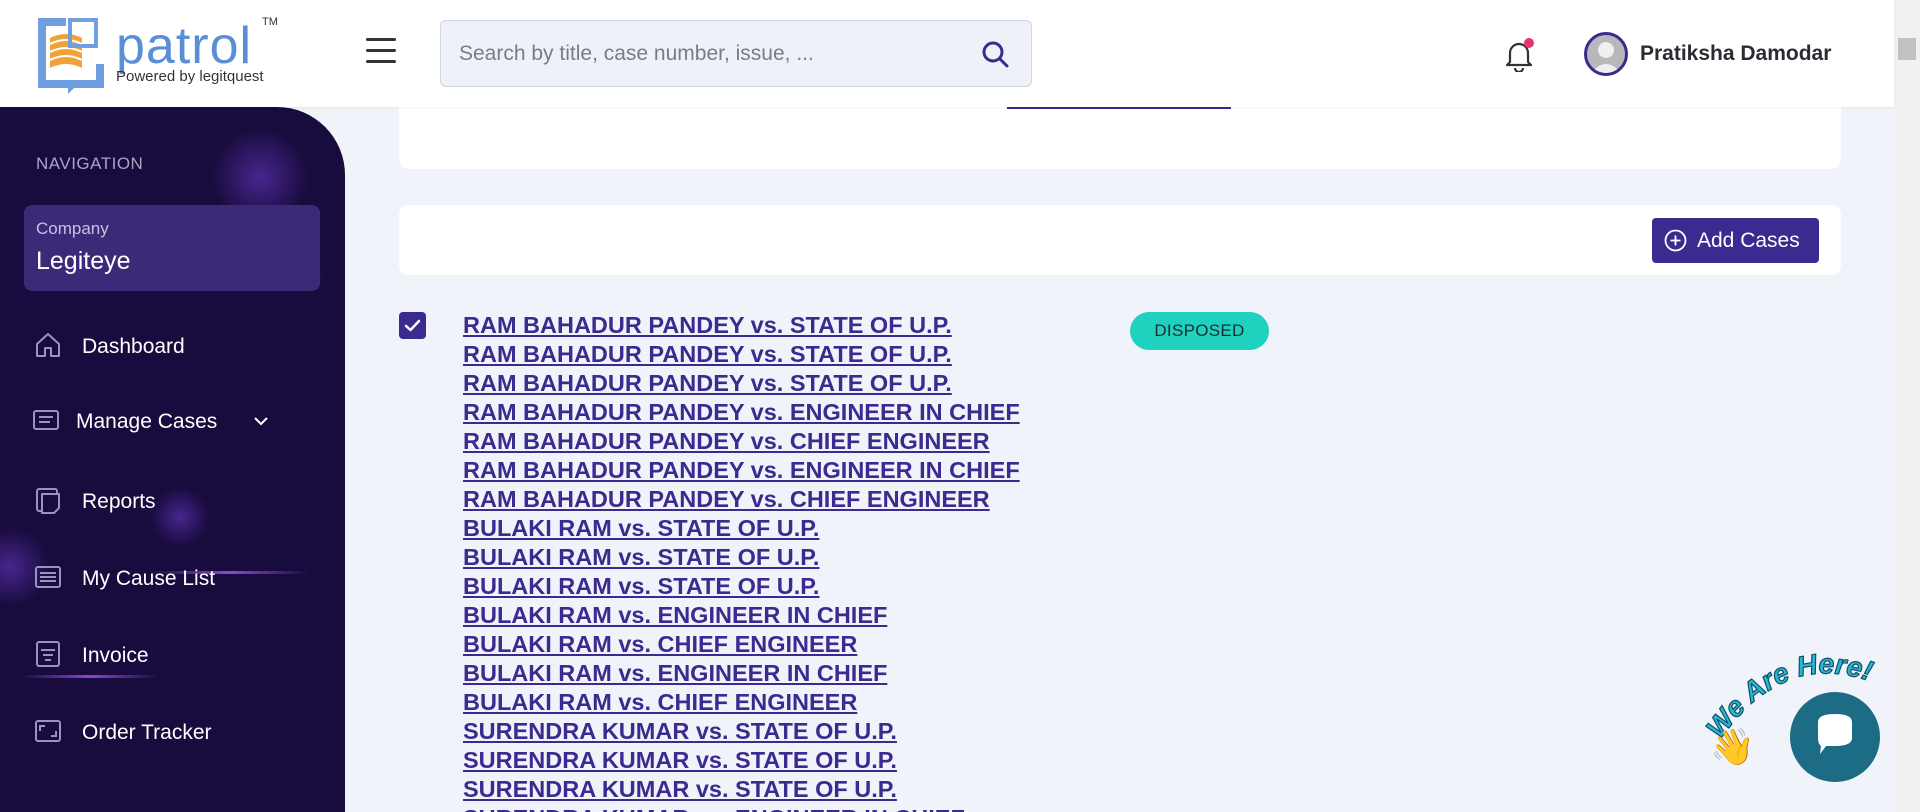 The image size is (1920, 812). Describe the element at coordinates (995, 54) in the screenshot. I see `search-icon` at that location.